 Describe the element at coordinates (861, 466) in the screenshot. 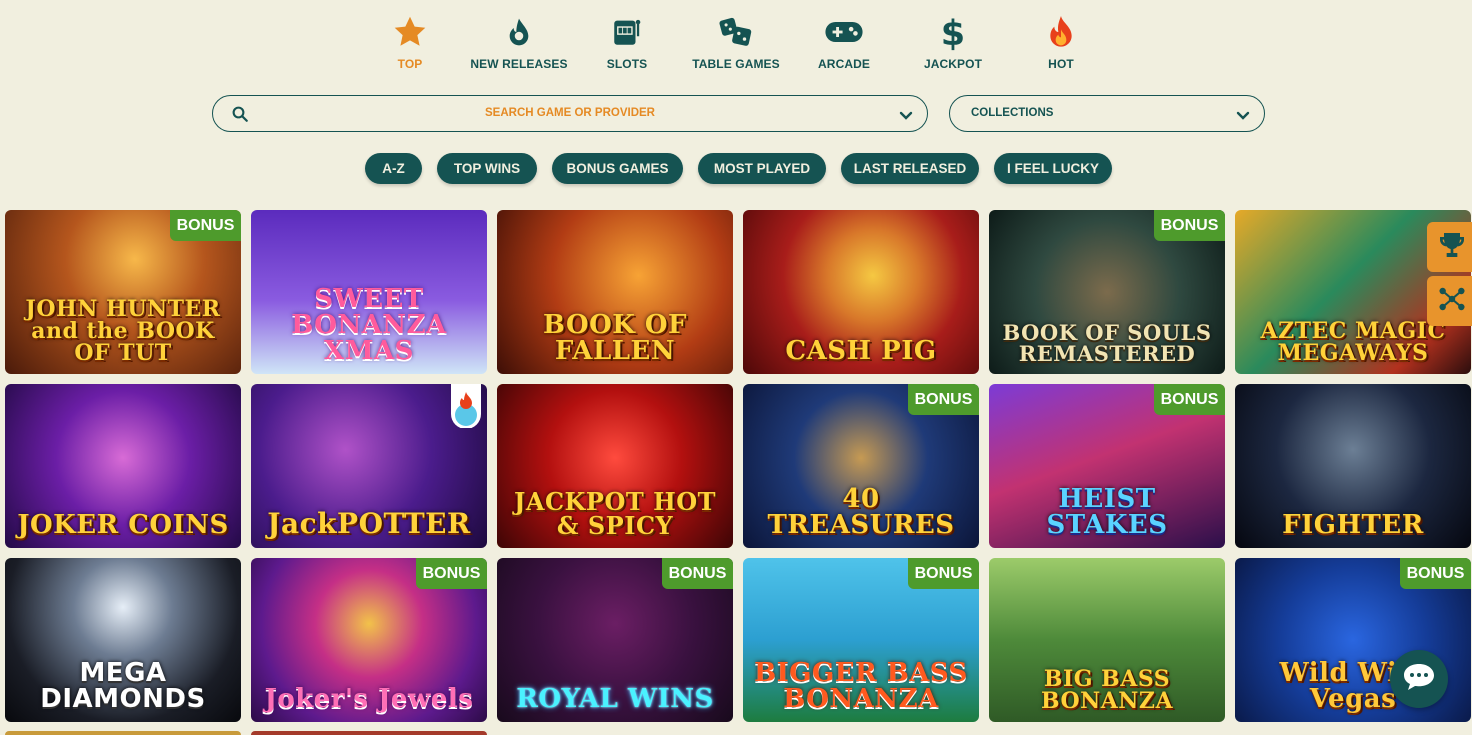

I see `game-tile-40-treasures: 40 TREASURES BONUS` at that location.